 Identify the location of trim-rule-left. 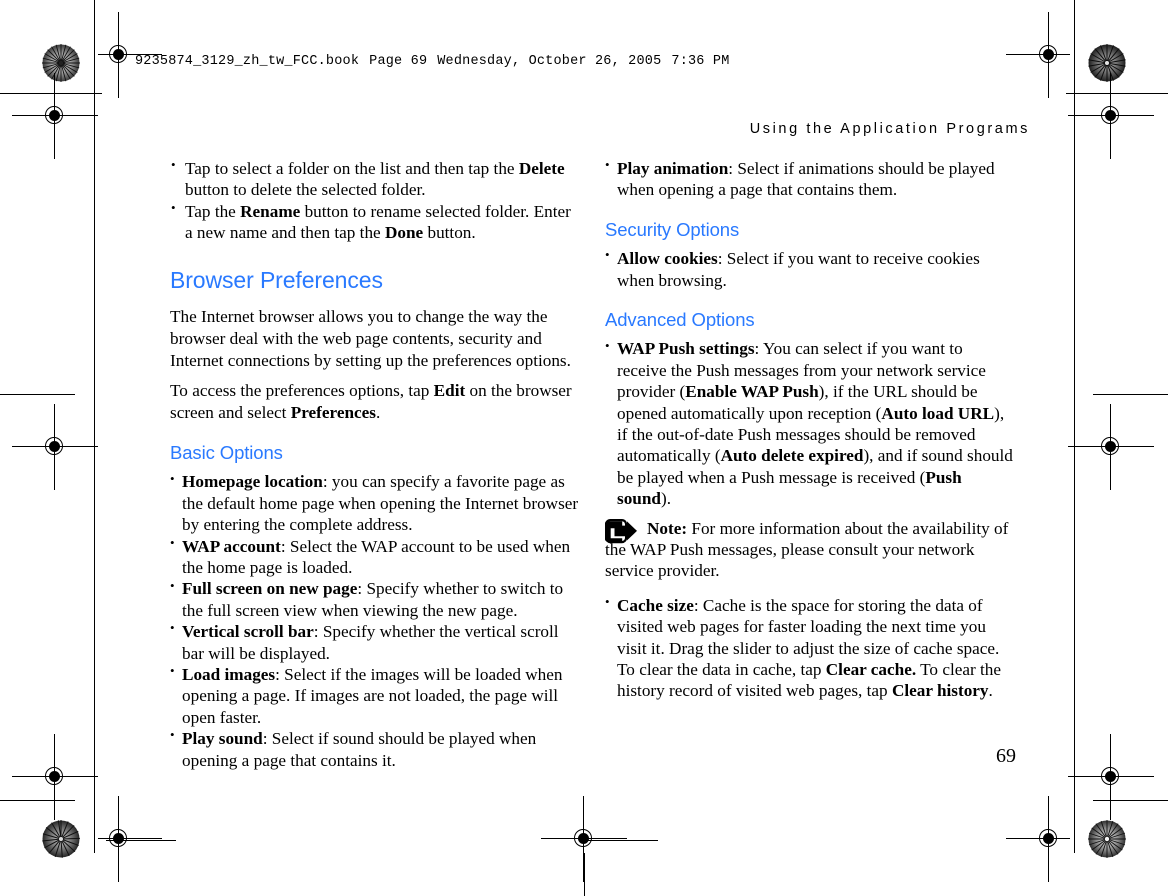
(95, 46).